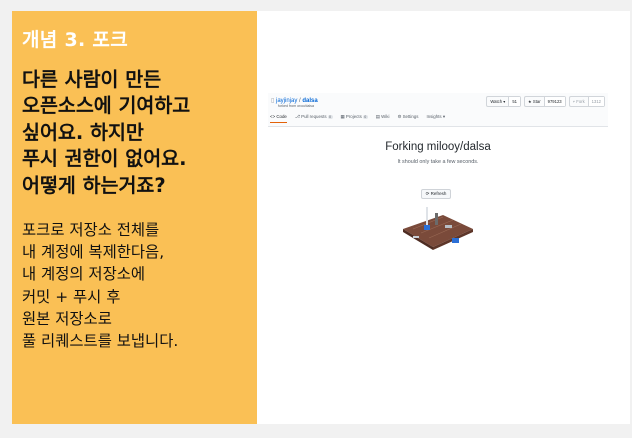  What do you see at coordinates (104, 159) in the screenshot?
I see `question-line: 푸시 권한이 없어요.` at bounding box center [104, 159].